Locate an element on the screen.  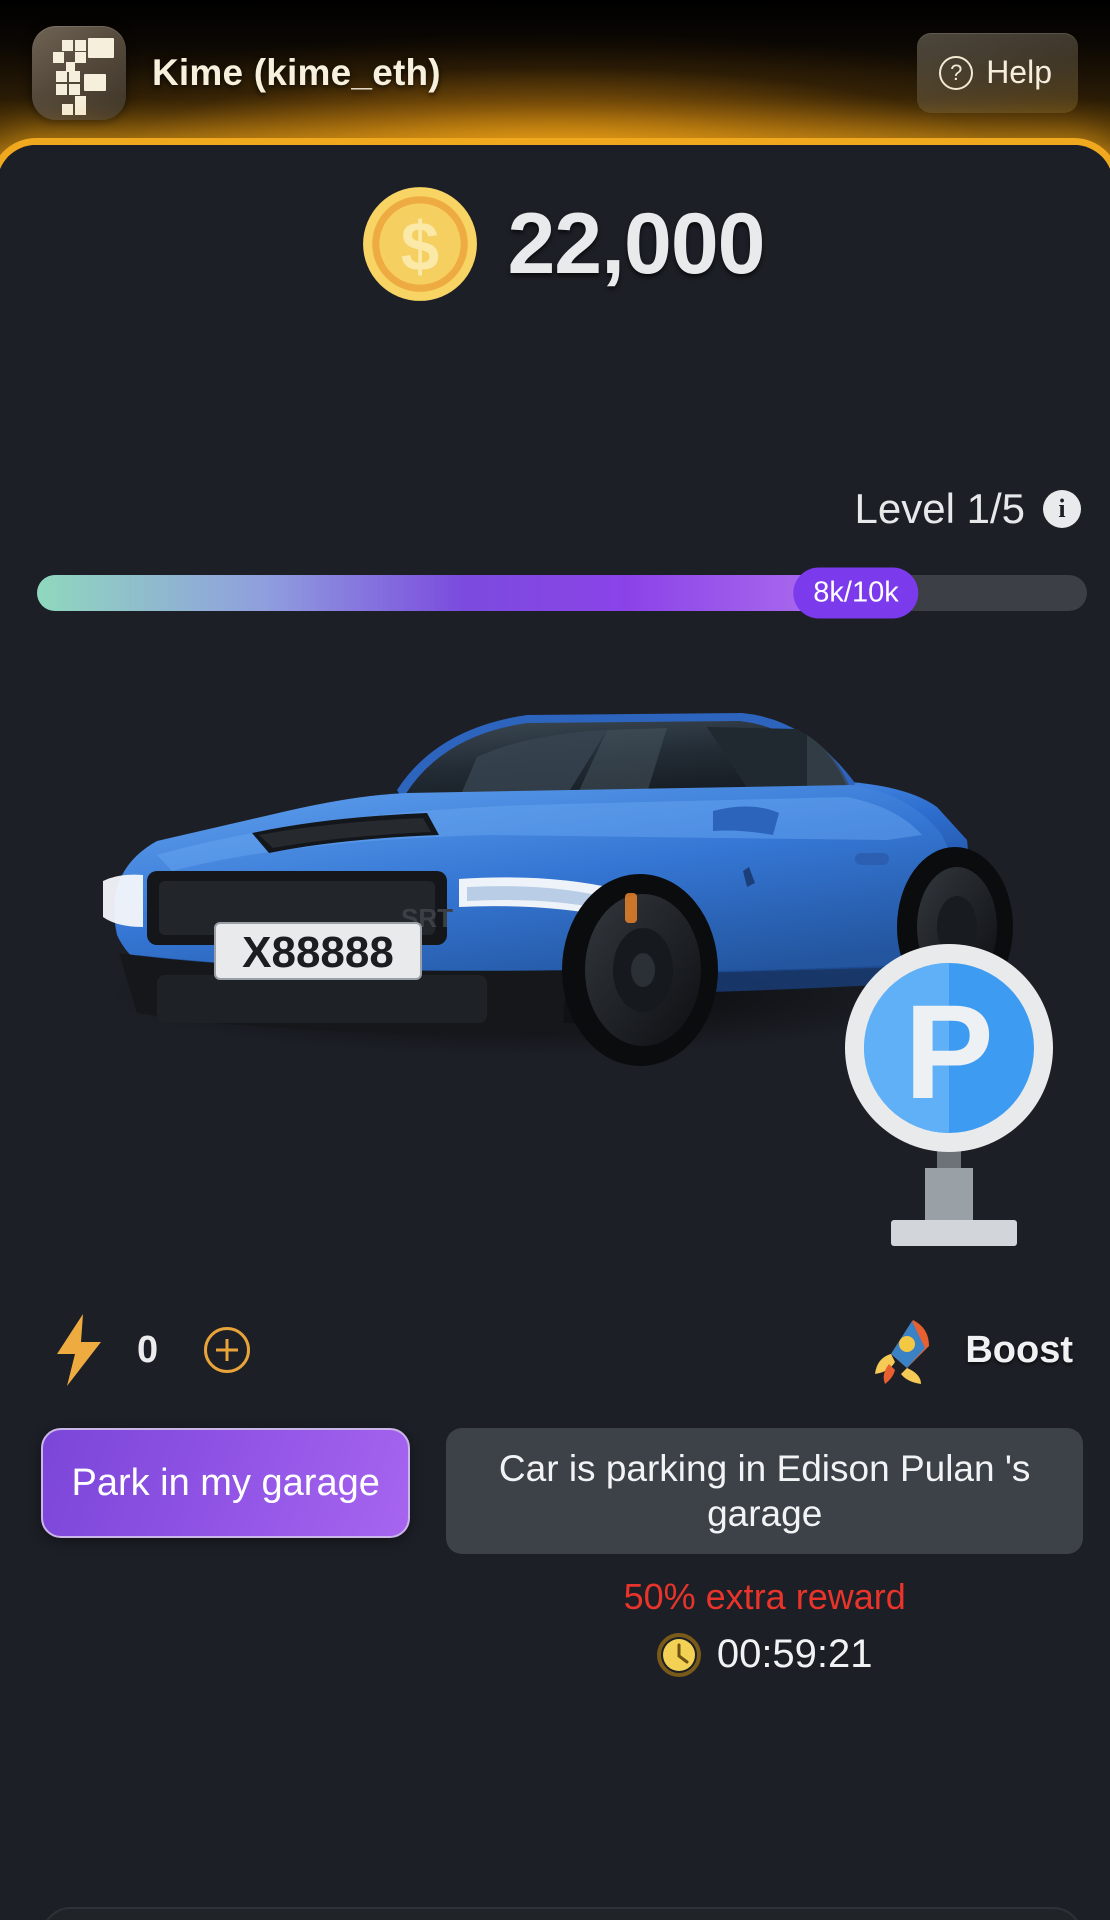
parking-sign-letter: P is located at coordinates (948, 1052).